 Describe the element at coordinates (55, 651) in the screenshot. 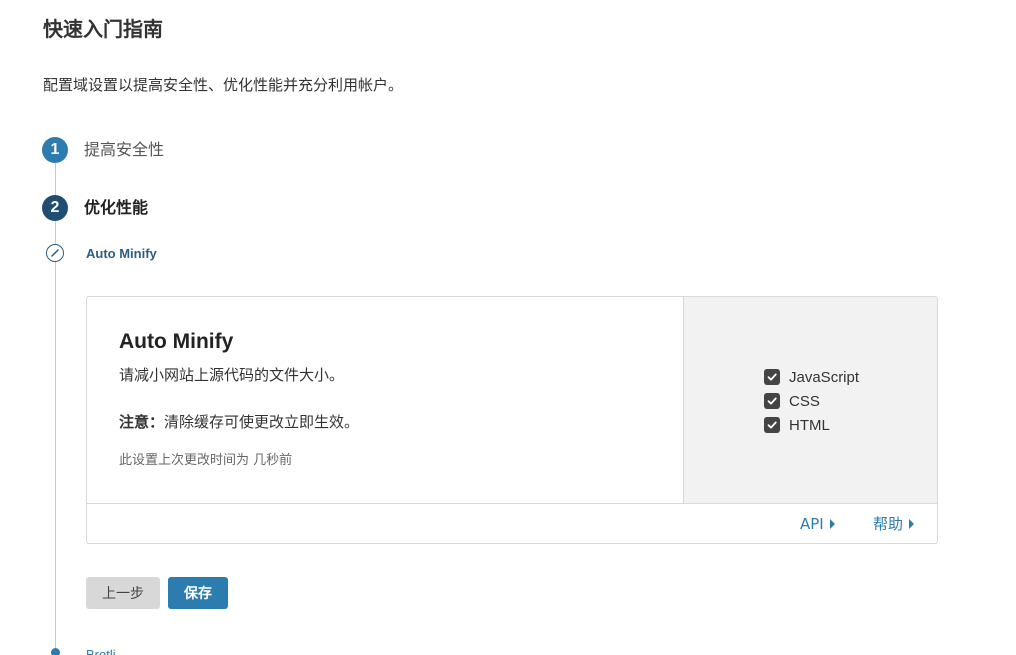

I see `substep-dot-icon` at that location.